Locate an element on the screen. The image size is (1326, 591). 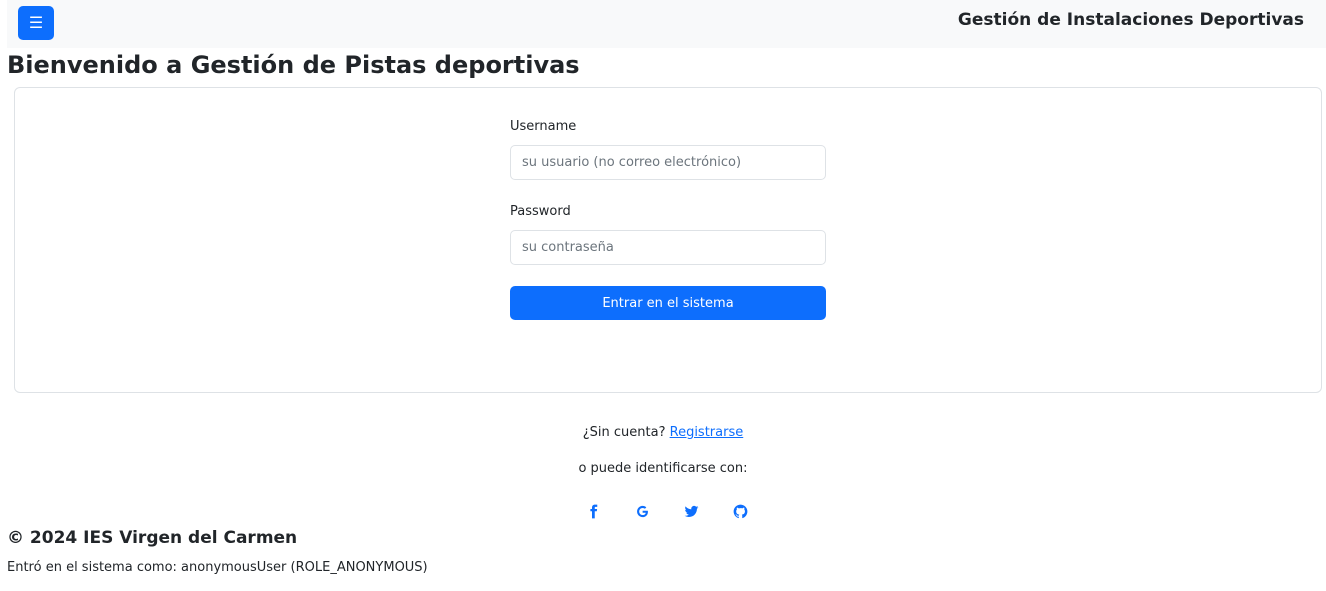
twitter-icon is located at coordinates (691, 511).